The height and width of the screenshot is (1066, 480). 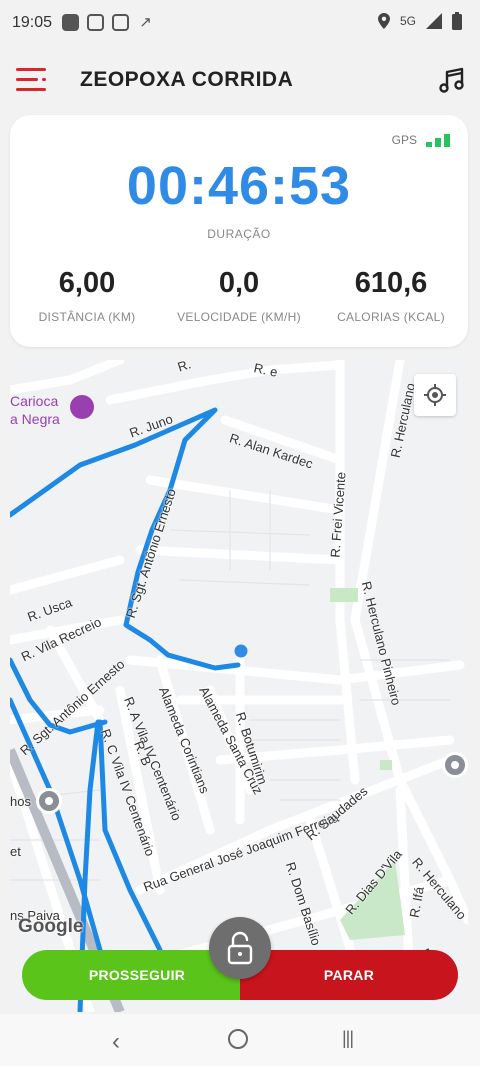 What do you see at coordinates (239, 317) in the screenshot?
I see `speed-label: VELOCIDADE (KM/H)` at bounding box center [239, 317].